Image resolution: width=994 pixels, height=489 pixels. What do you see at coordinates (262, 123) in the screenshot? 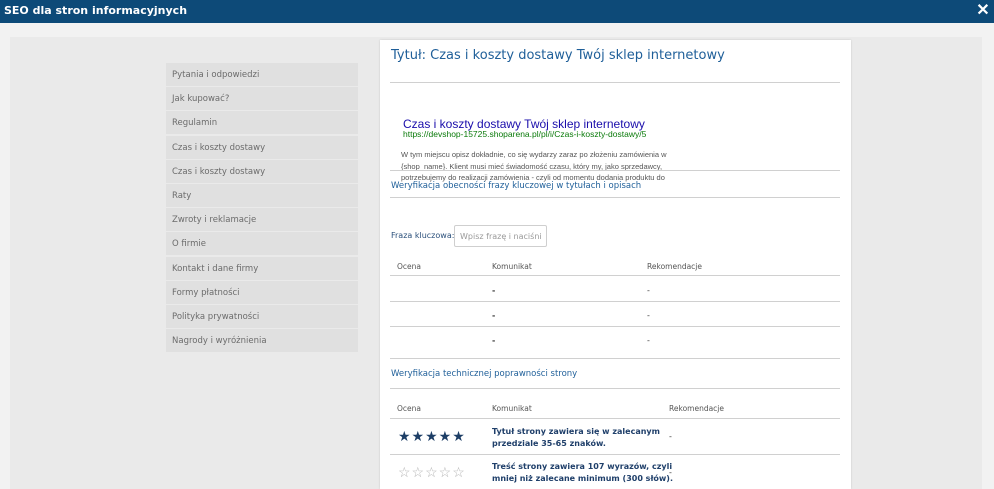
I see `sidebar-item-terms: Regulamin` at bounding box center [262, 123].